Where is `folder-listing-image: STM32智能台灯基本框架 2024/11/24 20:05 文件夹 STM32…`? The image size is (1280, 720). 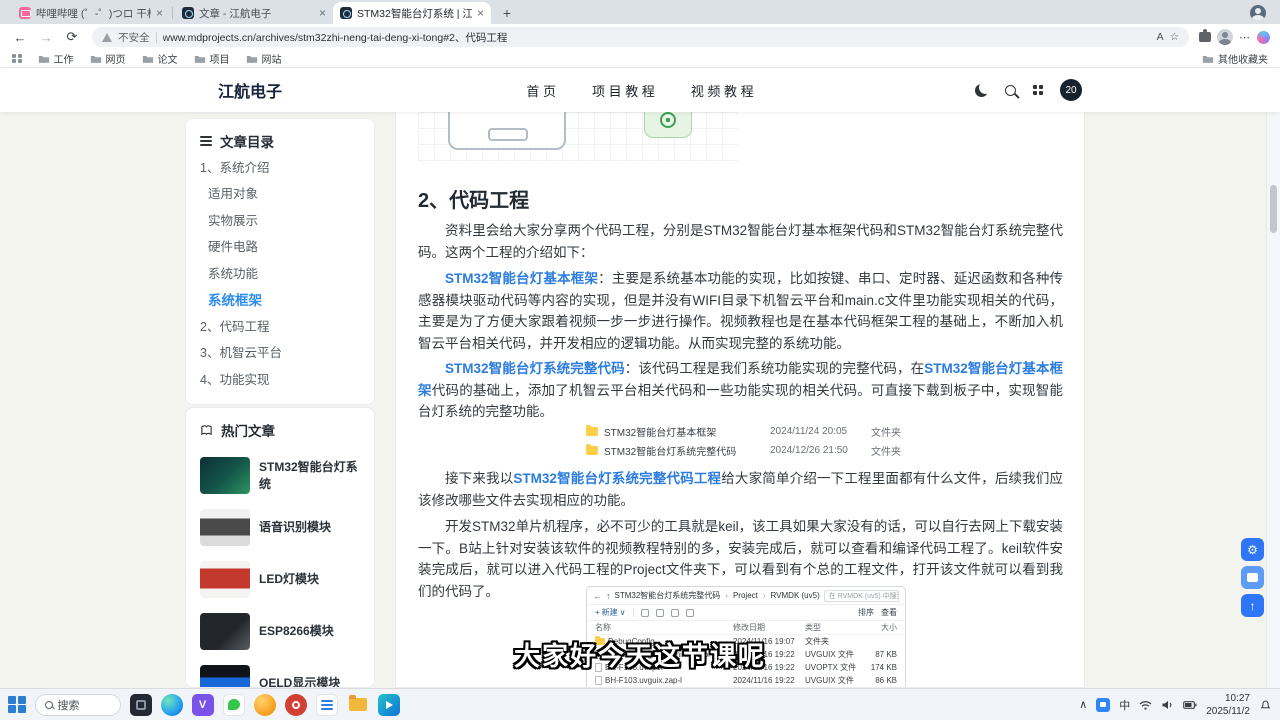
folder-listing-image: STM32智能台灯基本框架 2024/11/24 20:05 文件夹 STM32… is located at coordinates (751, 441).